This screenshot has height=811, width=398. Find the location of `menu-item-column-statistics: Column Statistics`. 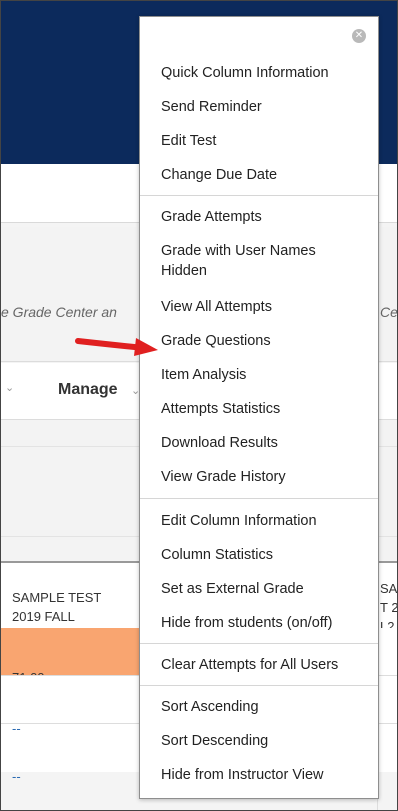

menu-item-column-statistics: Column Statistics is located at coordinates (217, 555).